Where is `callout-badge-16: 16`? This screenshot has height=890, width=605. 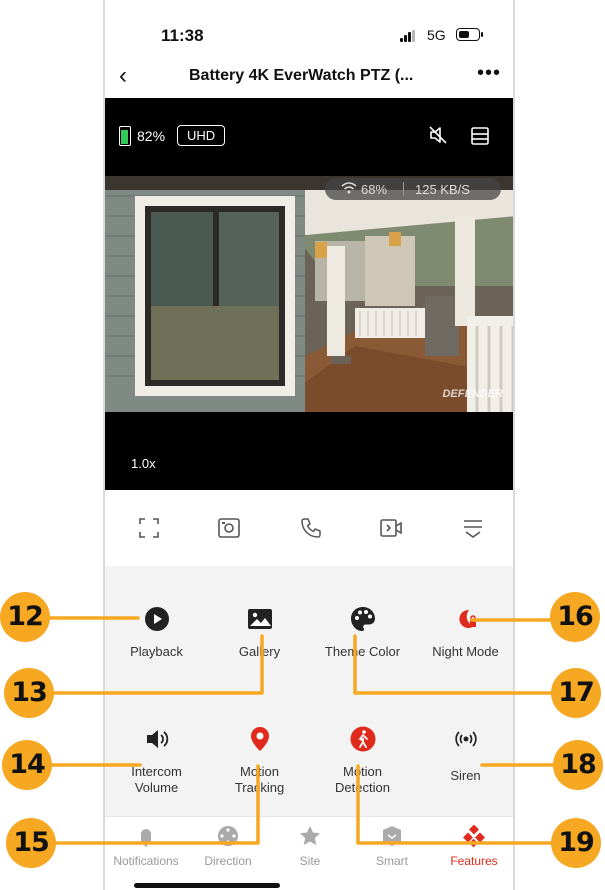
callout-badge-16: 16 is located at coordinates (575, 617).